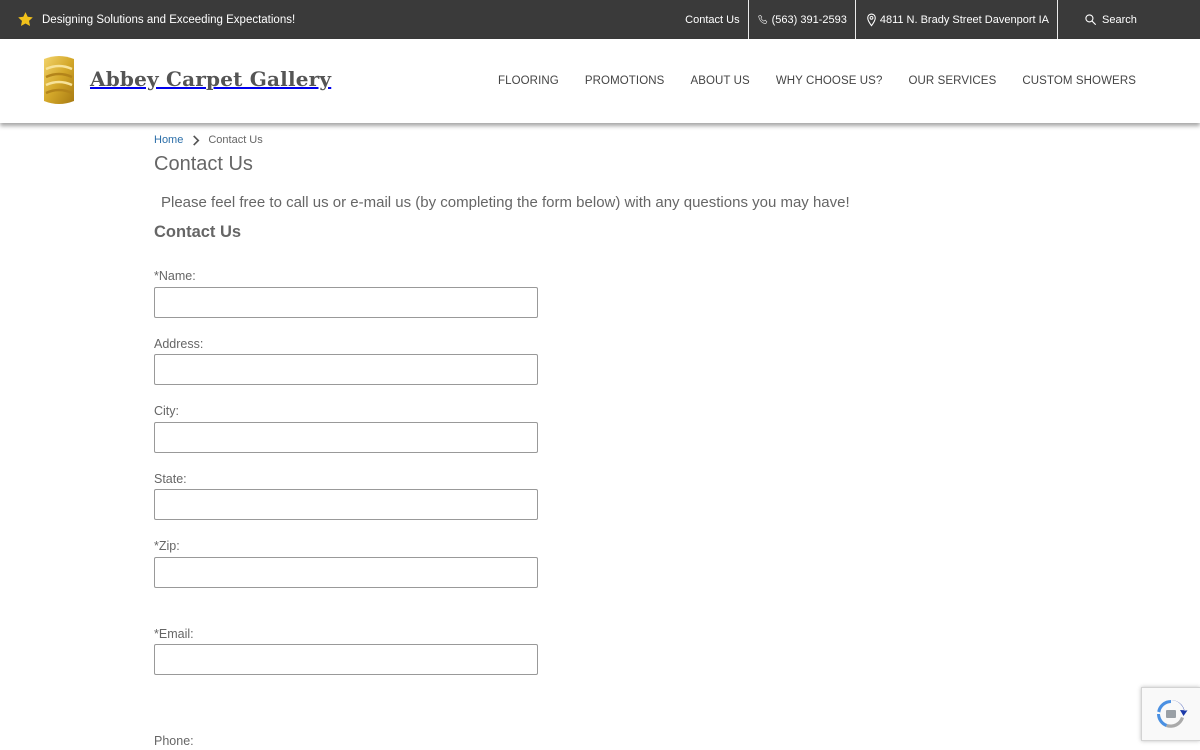 This screenshot has width=1200, height=750. What do you see at coordinates (829, 81) in the screenshot?
I see `nav-why-choose-us: WHY CHOOSE US?` at bounding box center [829, 81].